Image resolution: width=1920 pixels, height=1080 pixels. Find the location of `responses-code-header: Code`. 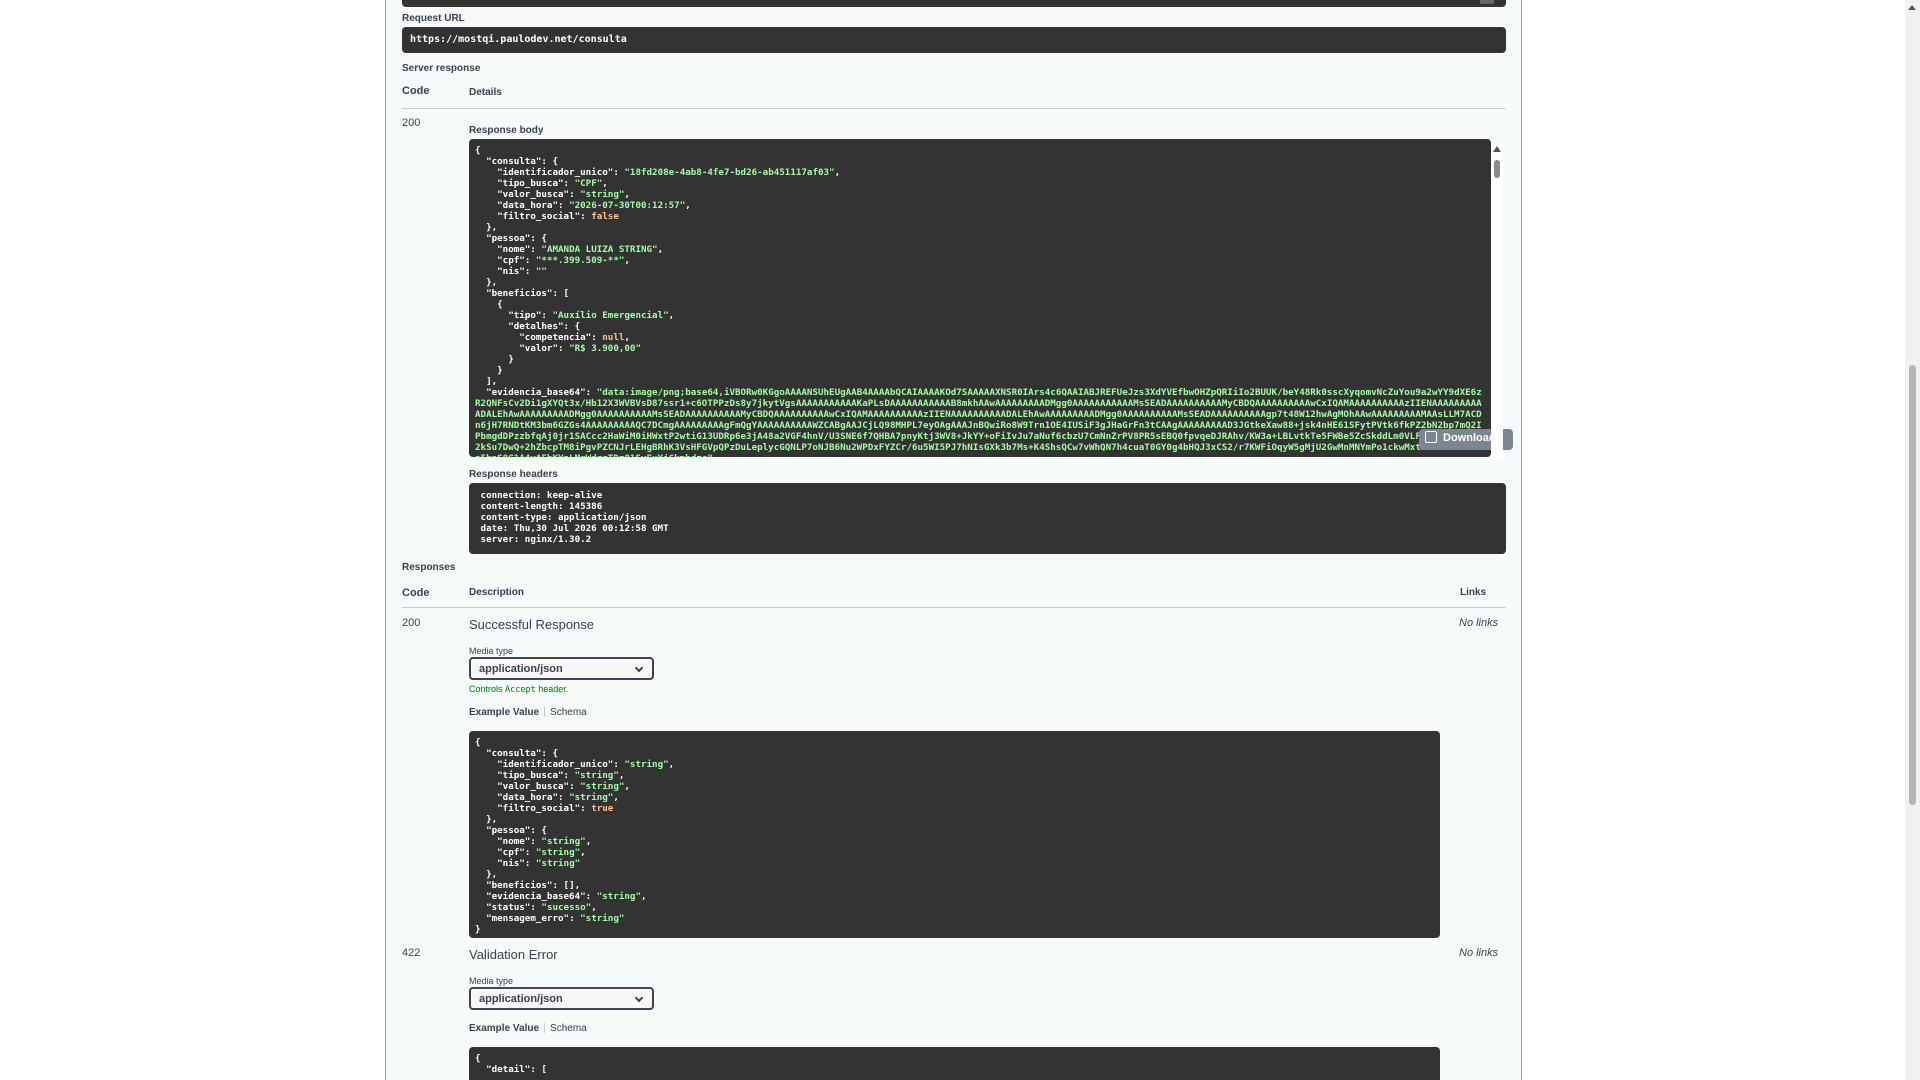

responses-code-header: Code is located at coordinates (416, 593).